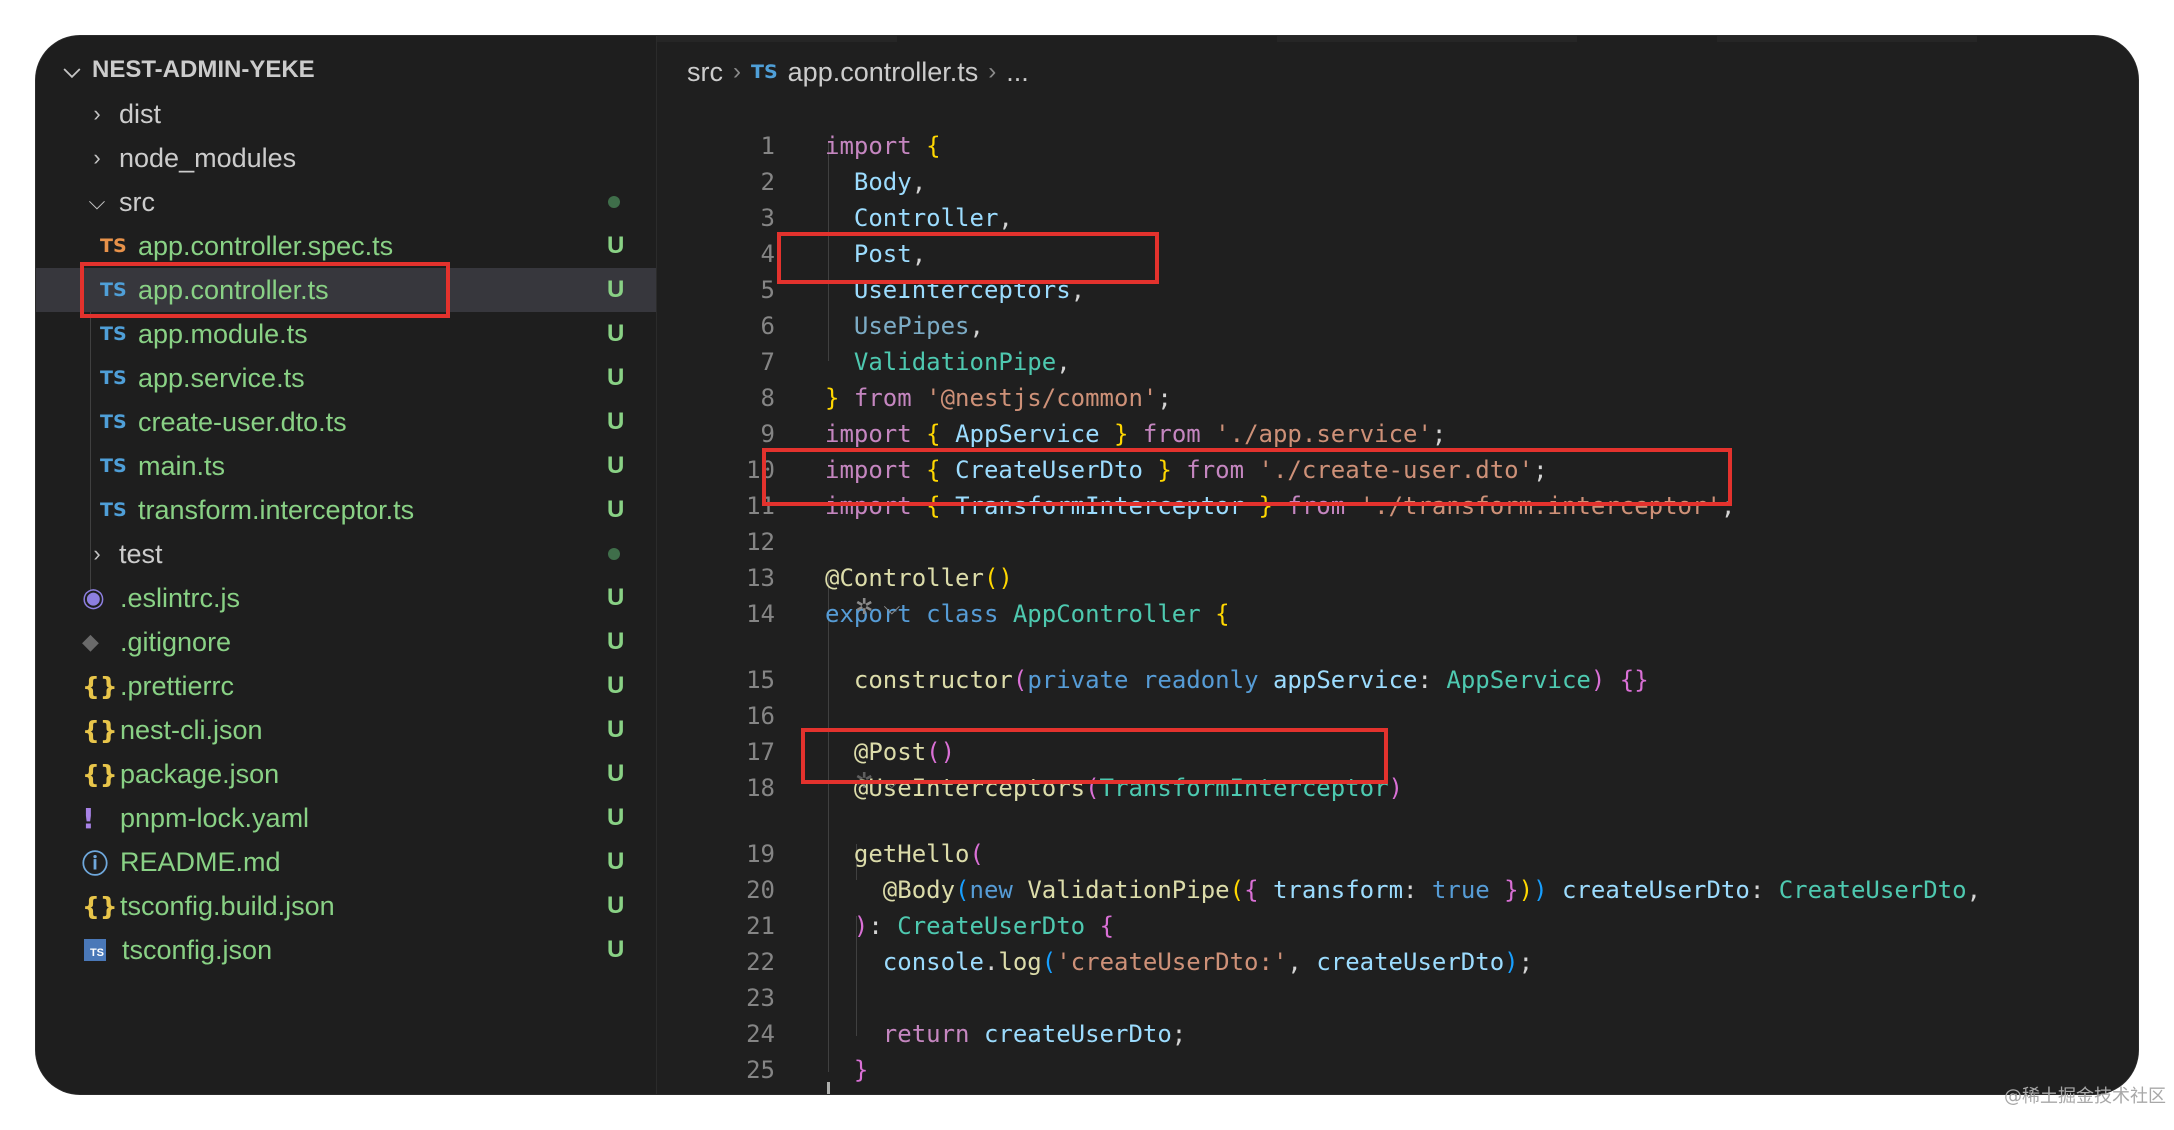 The width and height of the screenshot is (2174, 1130). I want to click on line-number: 3, so click(767, 218).